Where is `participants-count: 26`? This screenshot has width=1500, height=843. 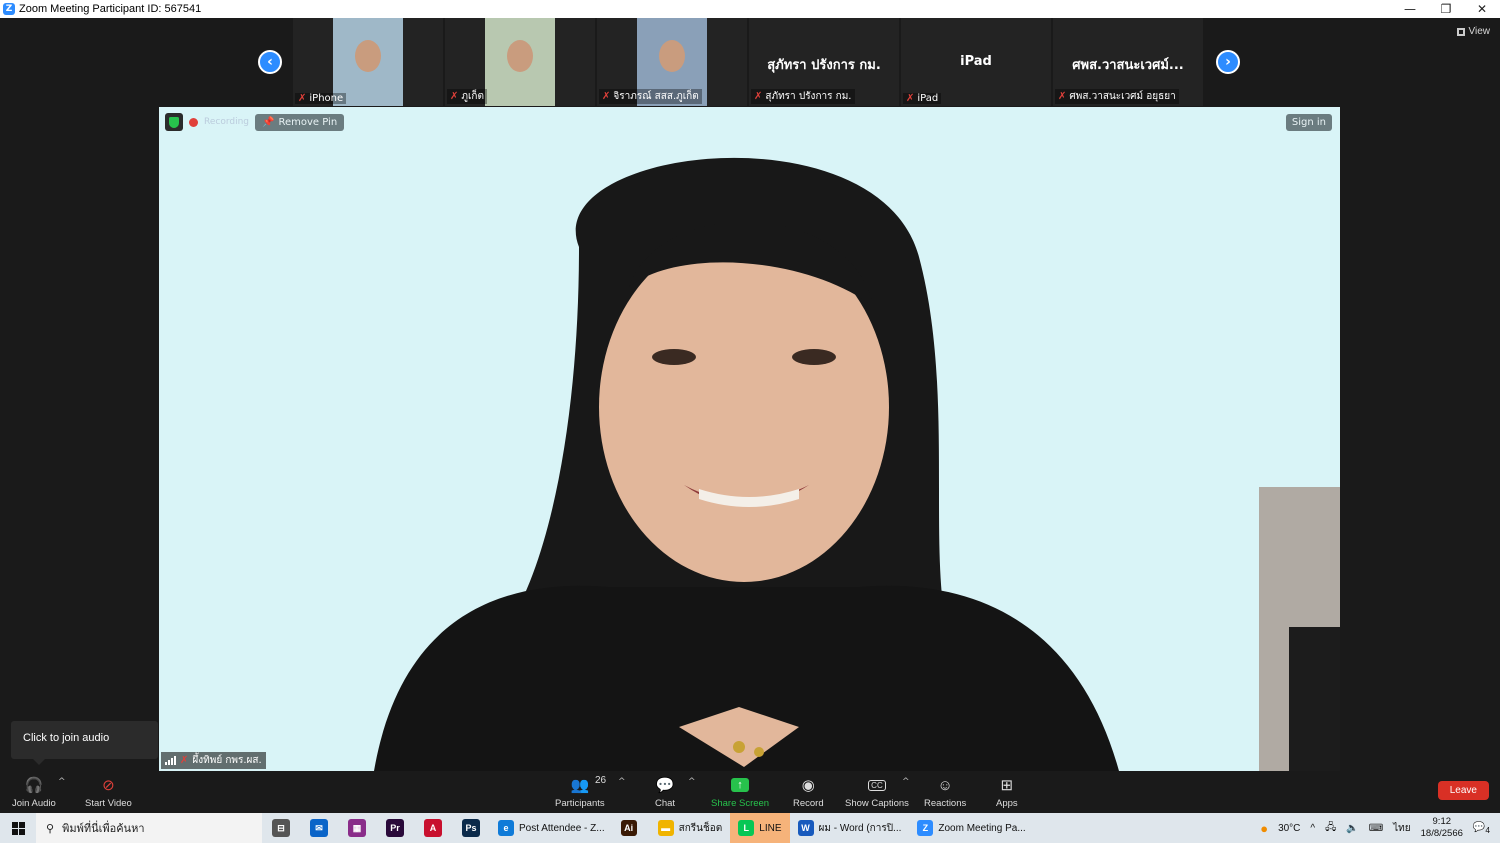
participants-count: 26 is located at coordinates (601, 780).